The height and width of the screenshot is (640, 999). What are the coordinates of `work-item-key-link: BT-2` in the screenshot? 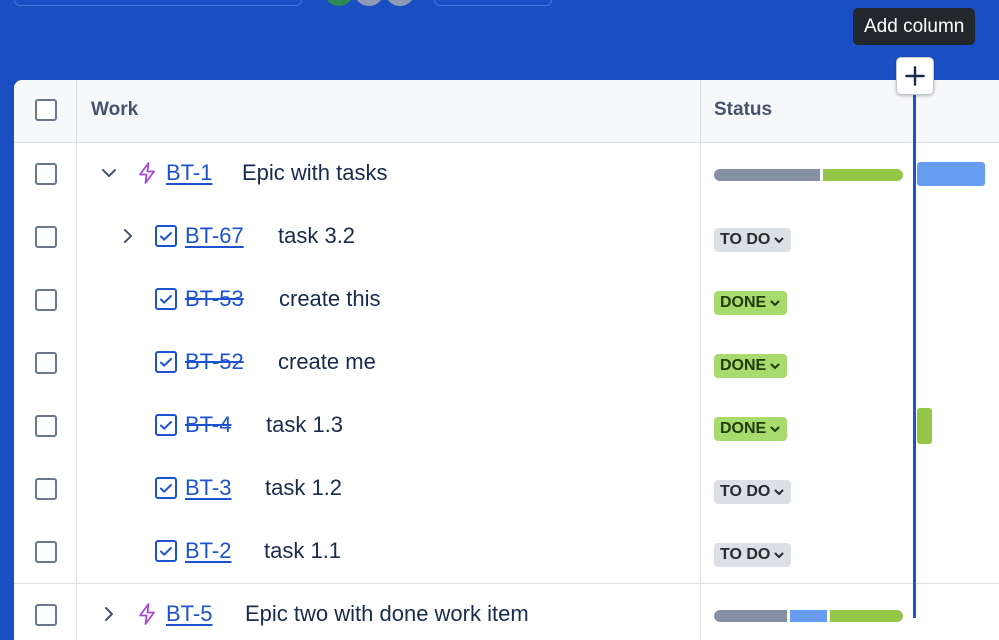 It's located at (208, 551).